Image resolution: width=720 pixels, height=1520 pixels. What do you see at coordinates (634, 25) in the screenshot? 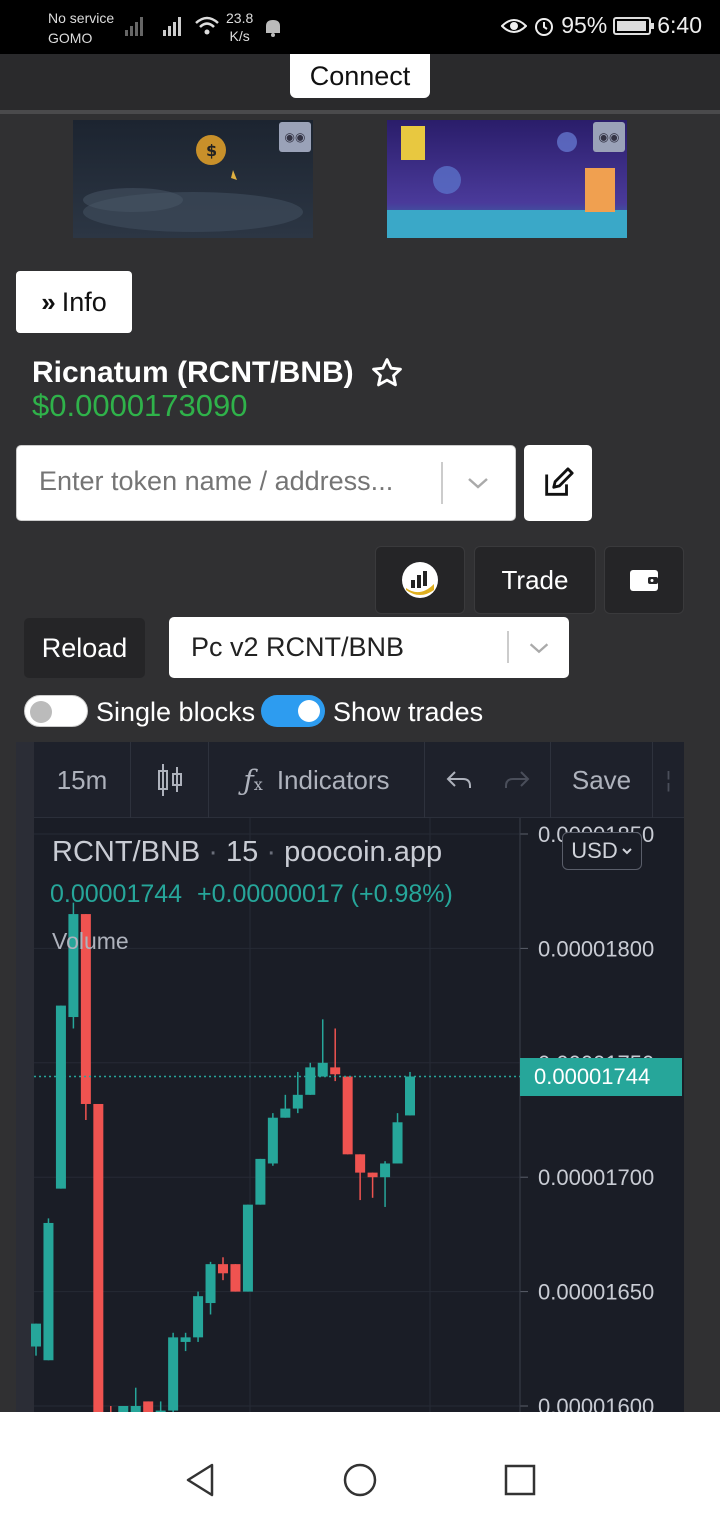
I see `battery-icon` at bounding box center [634, 25].